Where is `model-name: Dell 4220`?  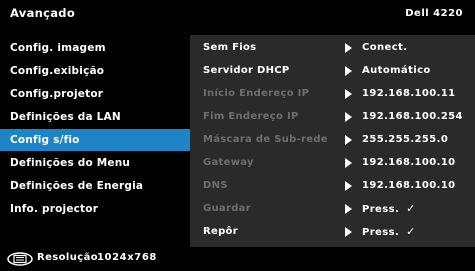 model-name: Dell 4220 is located at coordinates (434, 13).